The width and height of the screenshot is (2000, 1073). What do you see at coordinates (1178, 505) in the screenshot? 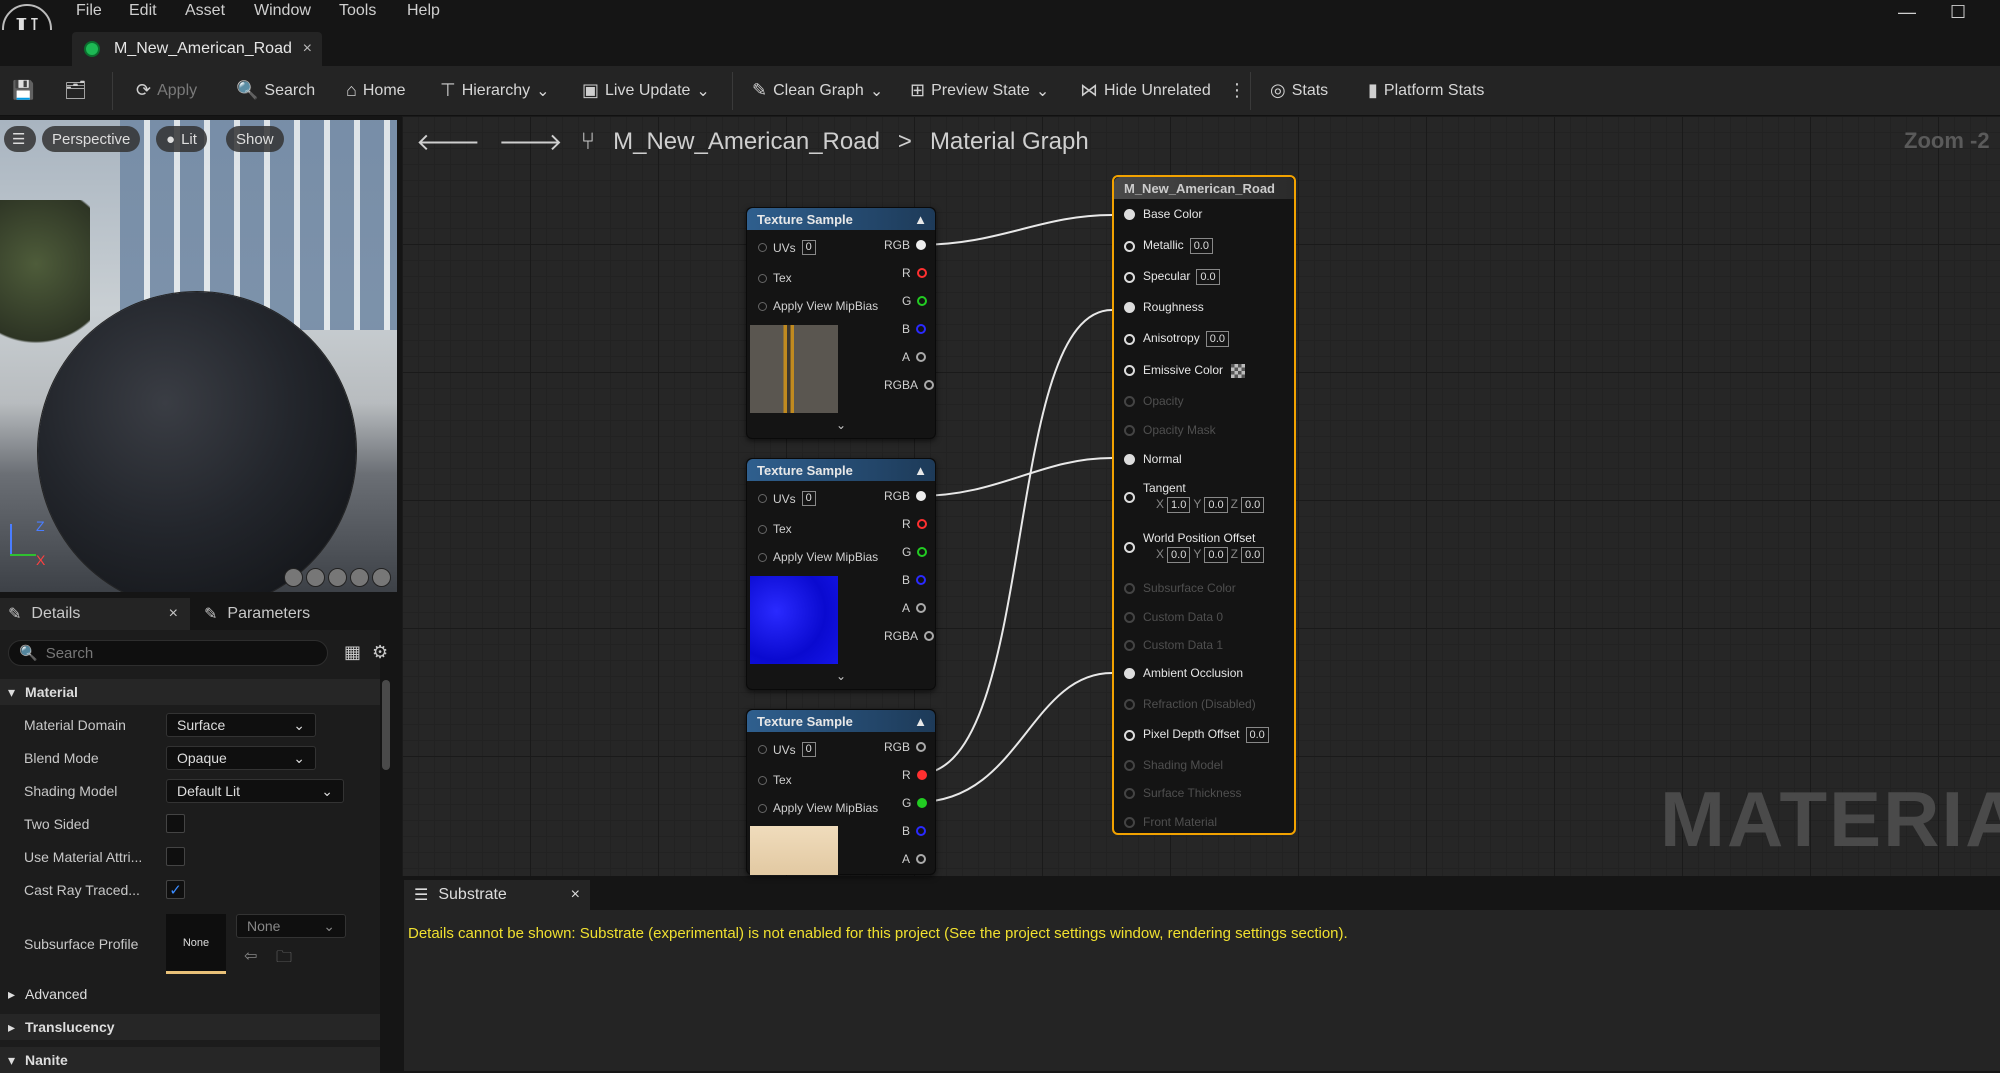
I see `vector-component: 1.0` at bounding box center [1178, 505].